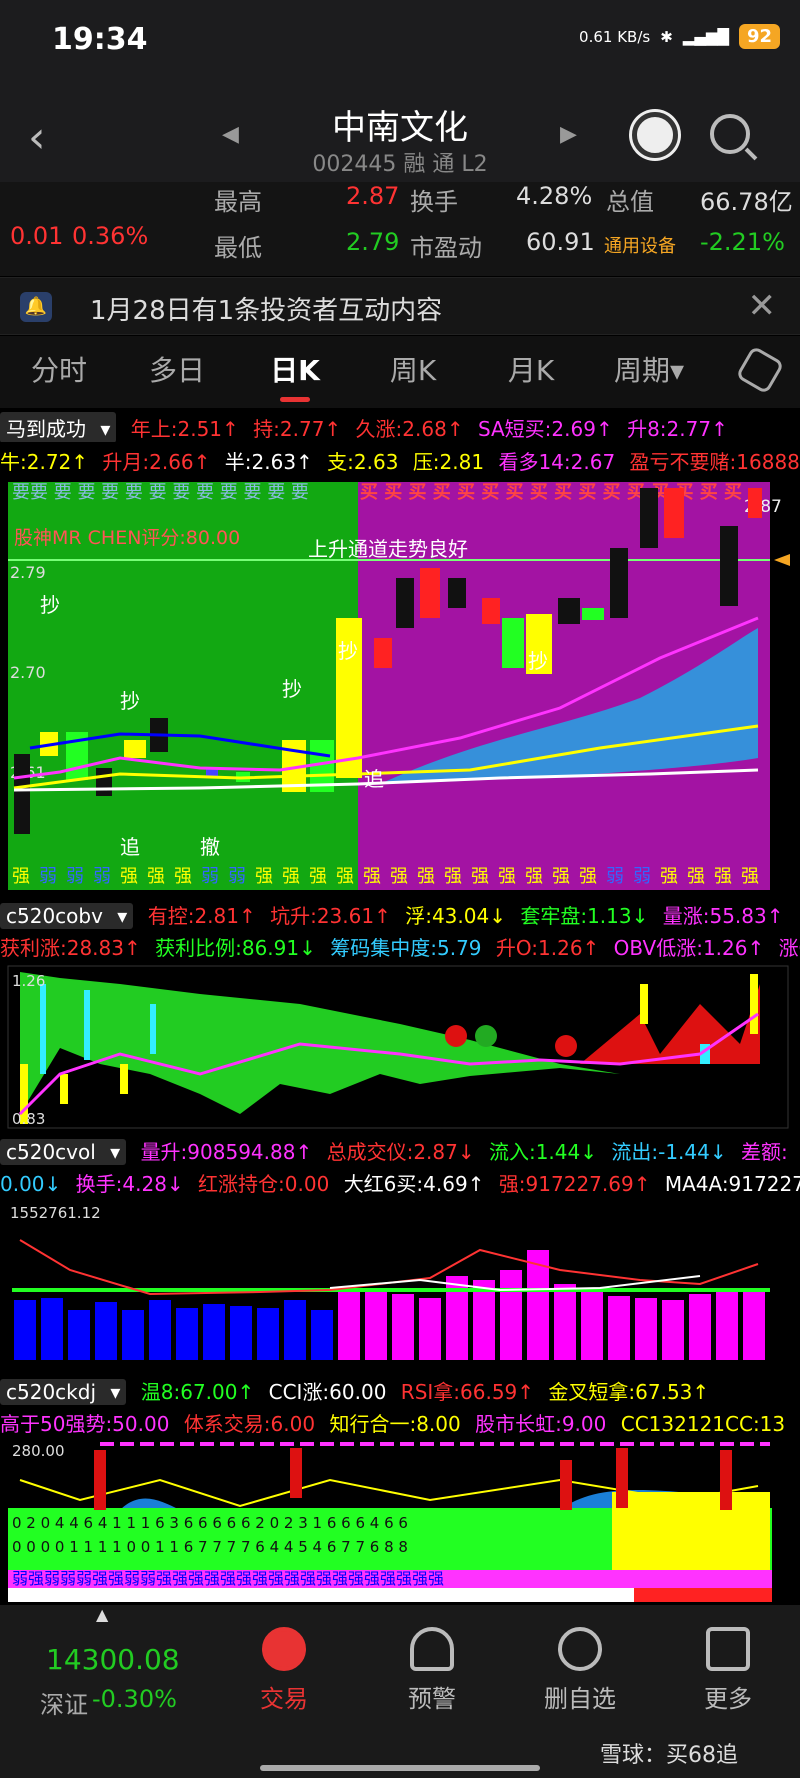 This screenshot has width=800, height=1778. What do you see at coordinates (67, 916) in the screenshot?
I see `obv-indicator-select: c520cobv ▾` at bounding box center [67, 916].